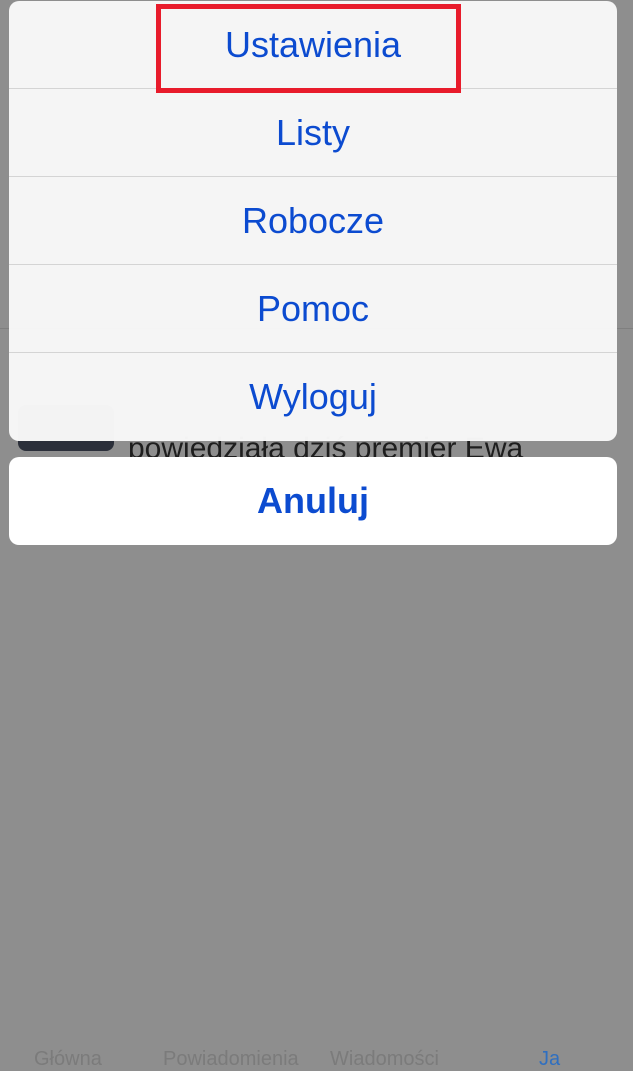 The width and height of the screenshot is (633, 1071). I want to click on settings-option: Ustawienia, so click(313, 45).